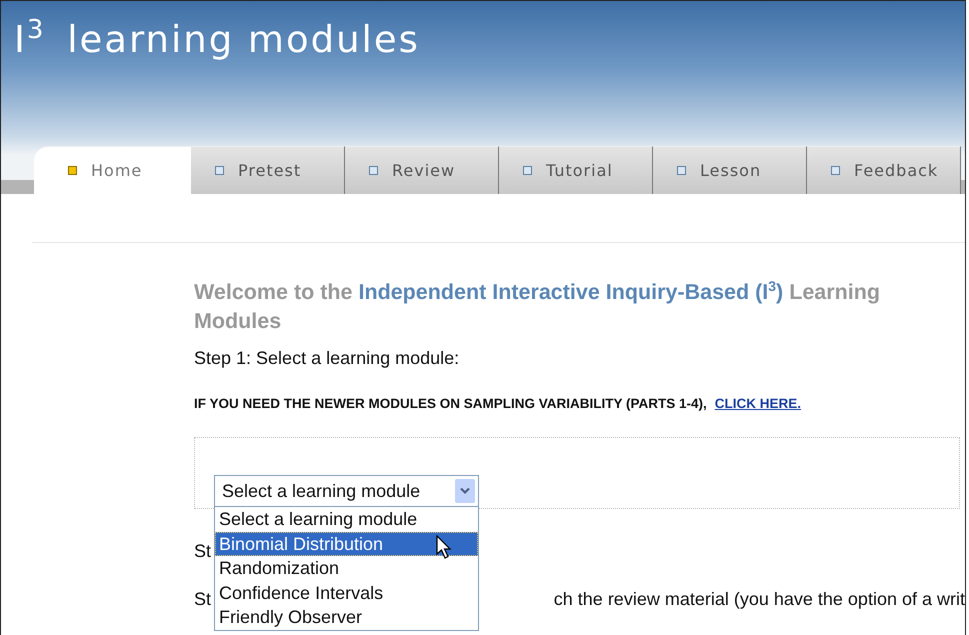 The height and width of the screenshot is (635, 969). Describe the element at coordinates (327, 358) in the screenshot. I see `step-instruction: Step 1: Select a learning module:` at that location.